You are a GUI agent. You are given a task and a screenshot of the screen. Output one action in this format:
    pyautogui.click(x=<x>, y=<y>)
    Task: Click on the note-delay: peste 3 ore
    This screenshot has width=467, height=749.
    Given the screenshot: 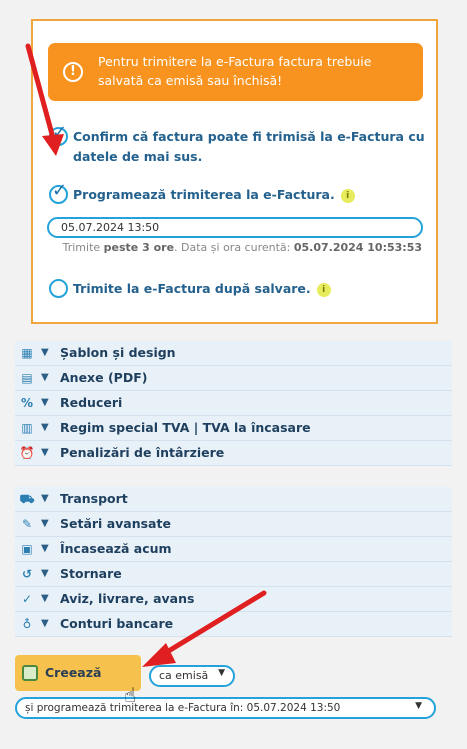 What is the action you would take?
    pyautogui.click(x=139, y=247)
    